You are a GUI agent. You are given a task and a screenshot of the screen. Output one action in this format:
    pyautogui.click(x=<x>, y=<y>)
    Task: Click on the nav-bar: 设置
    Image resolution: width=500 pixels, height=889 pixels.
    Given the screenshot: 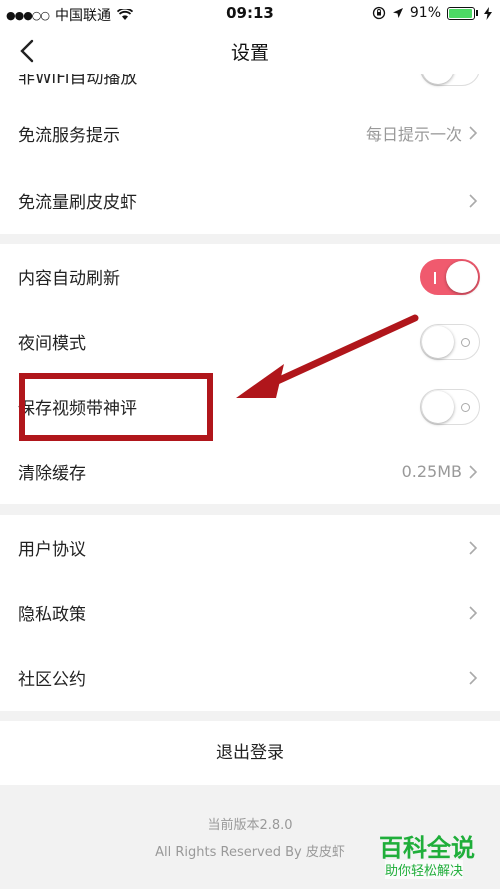 What is the action you would take?
    pyautogui.click(x=250, y=51)
    